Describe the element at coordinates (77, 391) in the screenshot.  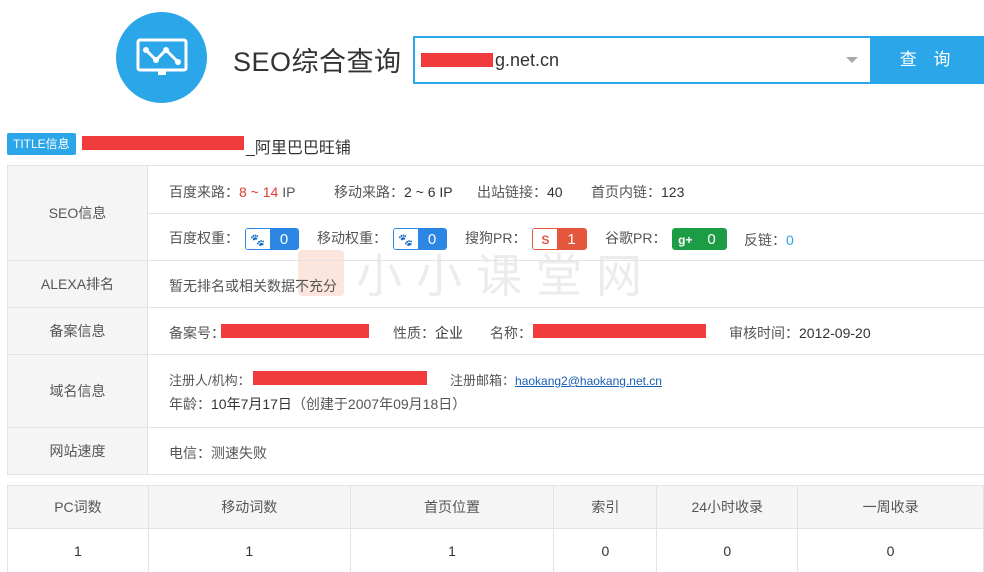
I see `domain-label: 域名信息` at that location.